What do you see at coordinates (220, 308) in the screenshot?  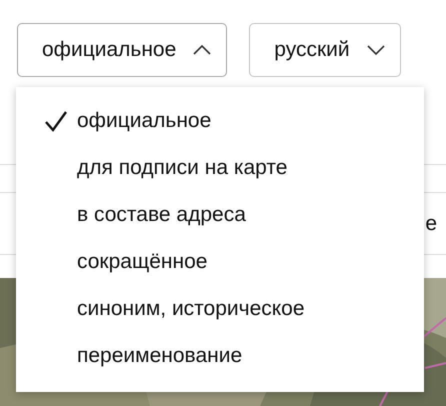 I see `menu-item: синоним, историческое` at bounding box center [220, 308].